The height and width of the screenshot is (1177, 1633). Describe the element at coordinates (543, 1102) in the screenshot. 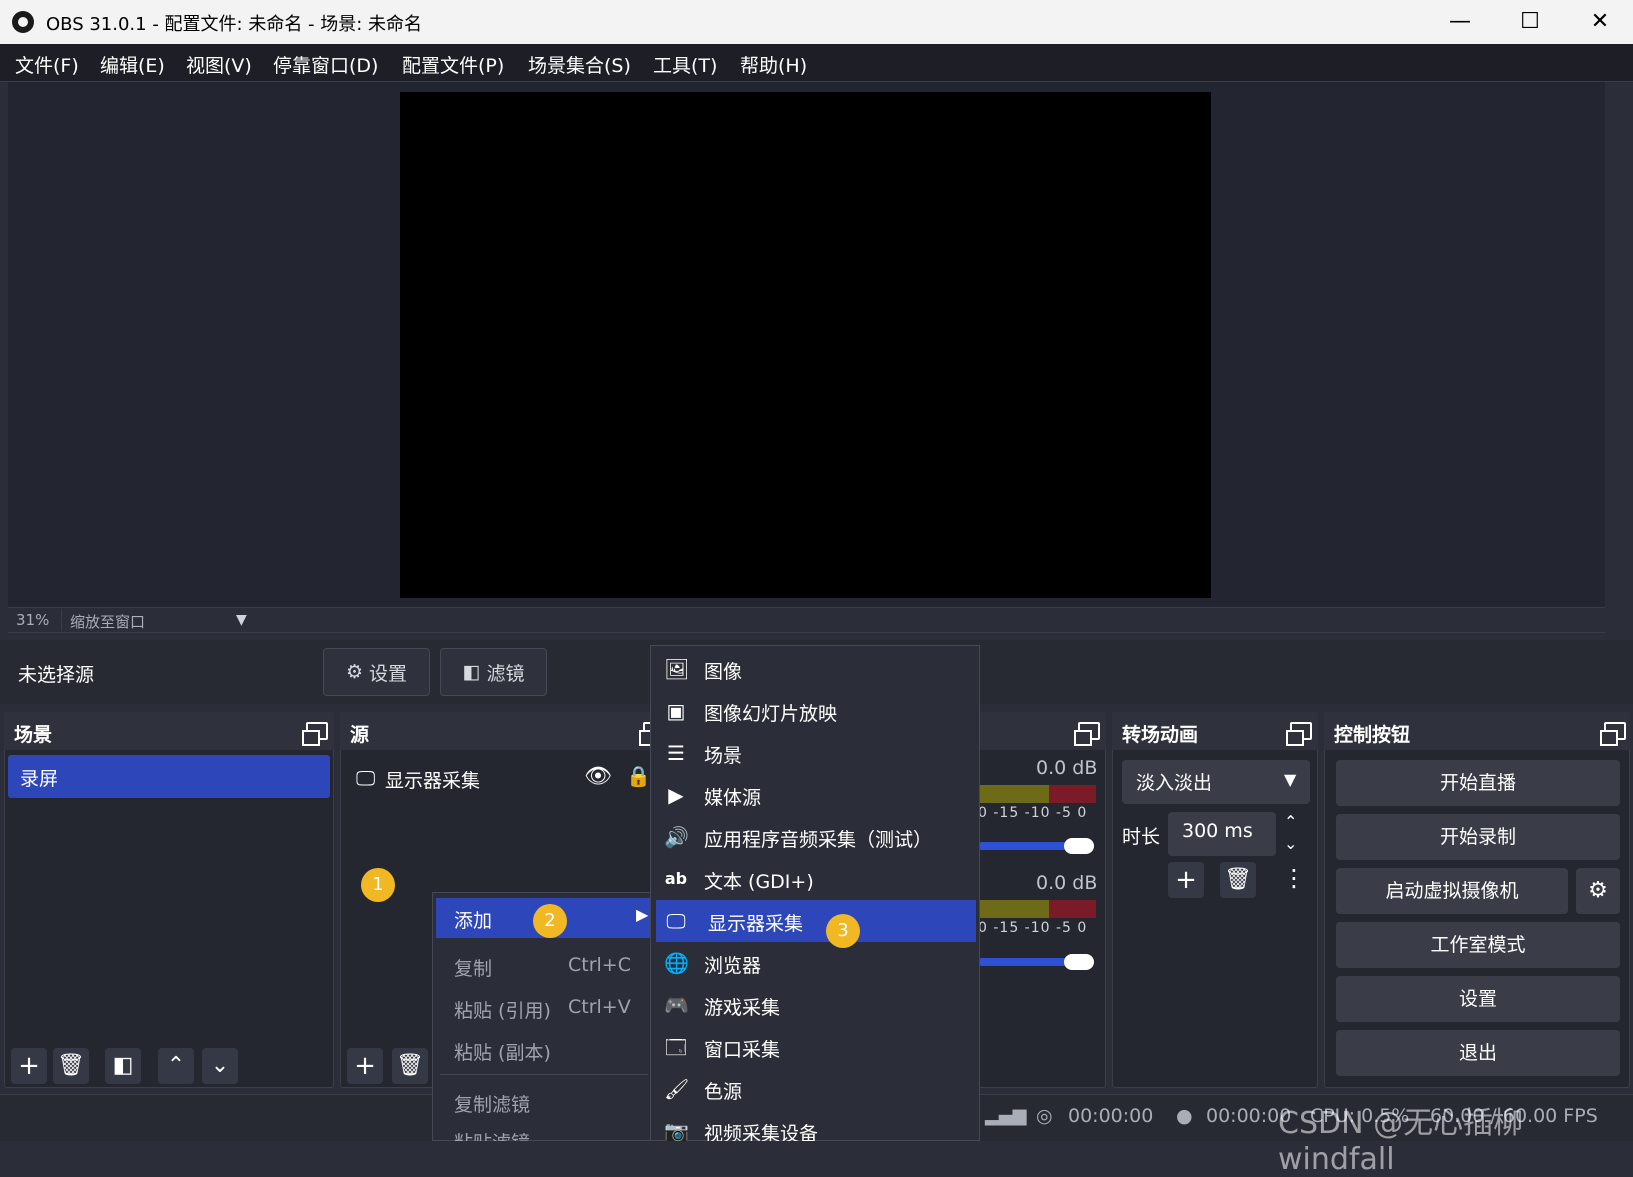

I see `context-copy-filters-item: 复制滤镜` at that location.